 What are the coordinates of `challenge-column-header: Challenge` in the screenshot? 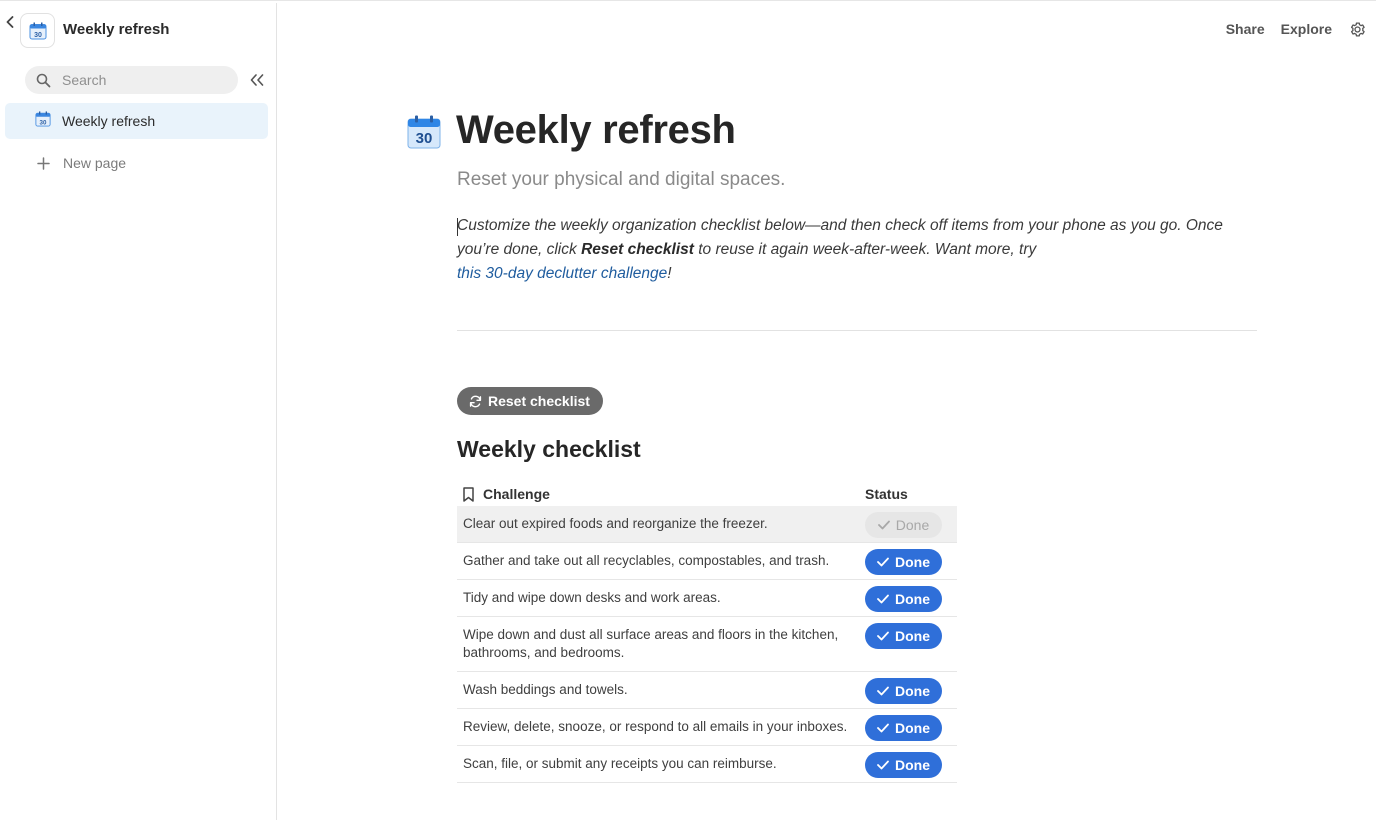 It's located at (661, 494).